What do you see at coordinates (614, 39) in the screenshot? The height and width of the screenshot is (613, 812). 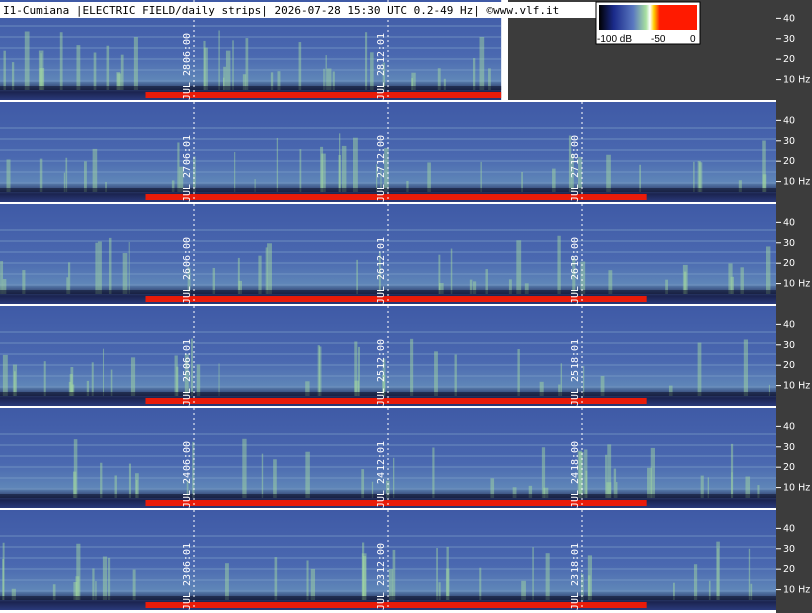 I see `legend-min-label: -100 dB` at bounding box center [614, 39].